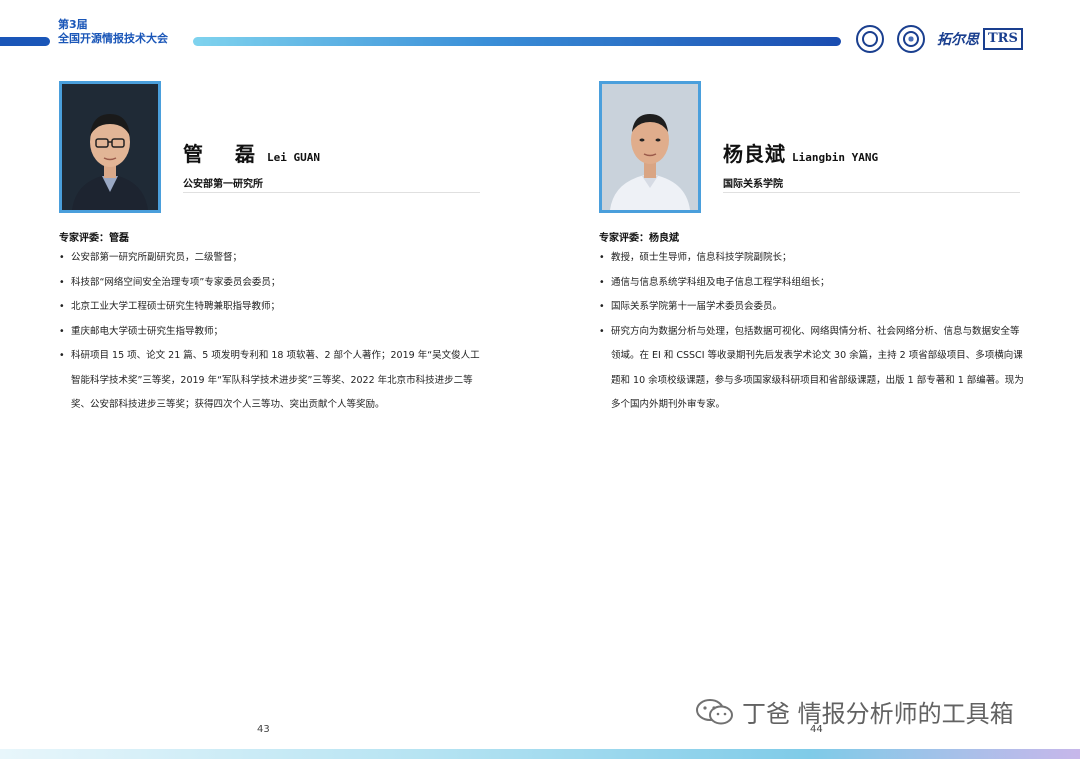  I want to click on portrait-photo-right, so click(650, 147).